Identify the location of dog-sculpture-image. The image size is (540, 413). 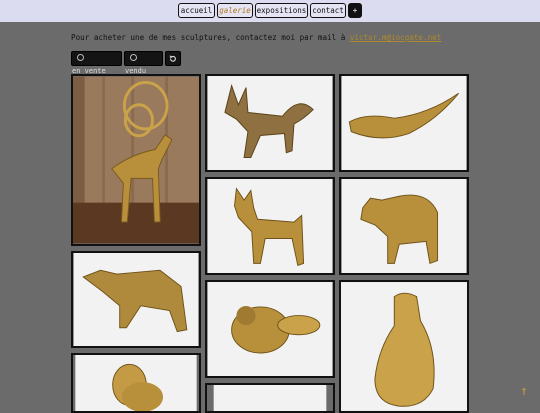
(270, 226).